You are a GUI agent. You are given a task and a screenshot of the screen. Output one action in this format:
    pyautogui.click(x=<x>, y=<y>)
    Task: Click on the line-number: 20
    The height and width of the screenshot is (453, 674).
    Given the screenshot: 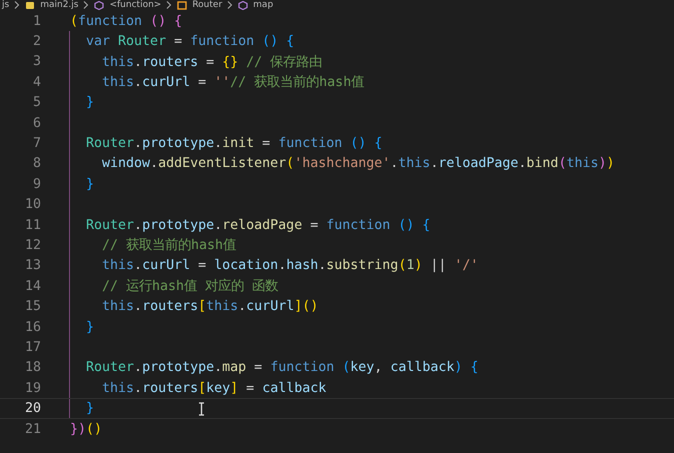 What is the action you would take?
    pyautogui.click(x=32, y=408)
    